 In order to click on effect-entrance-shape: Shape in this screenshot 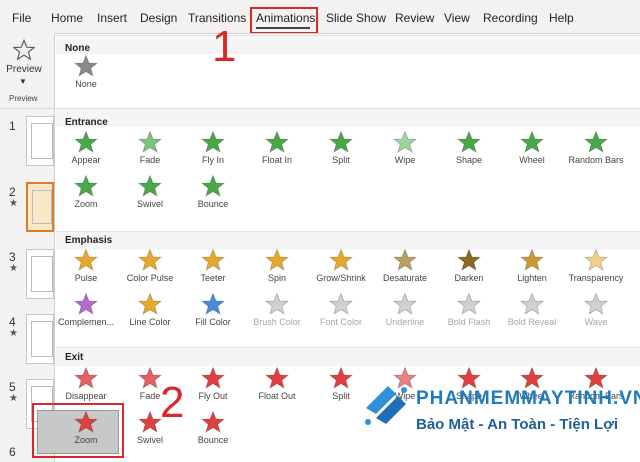, I will do `click(469, 150)`.